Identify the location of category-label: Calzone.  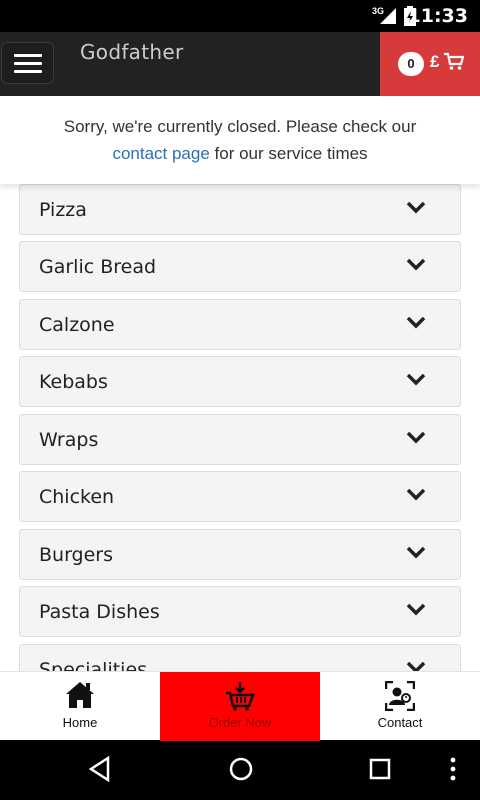
(77, 325).